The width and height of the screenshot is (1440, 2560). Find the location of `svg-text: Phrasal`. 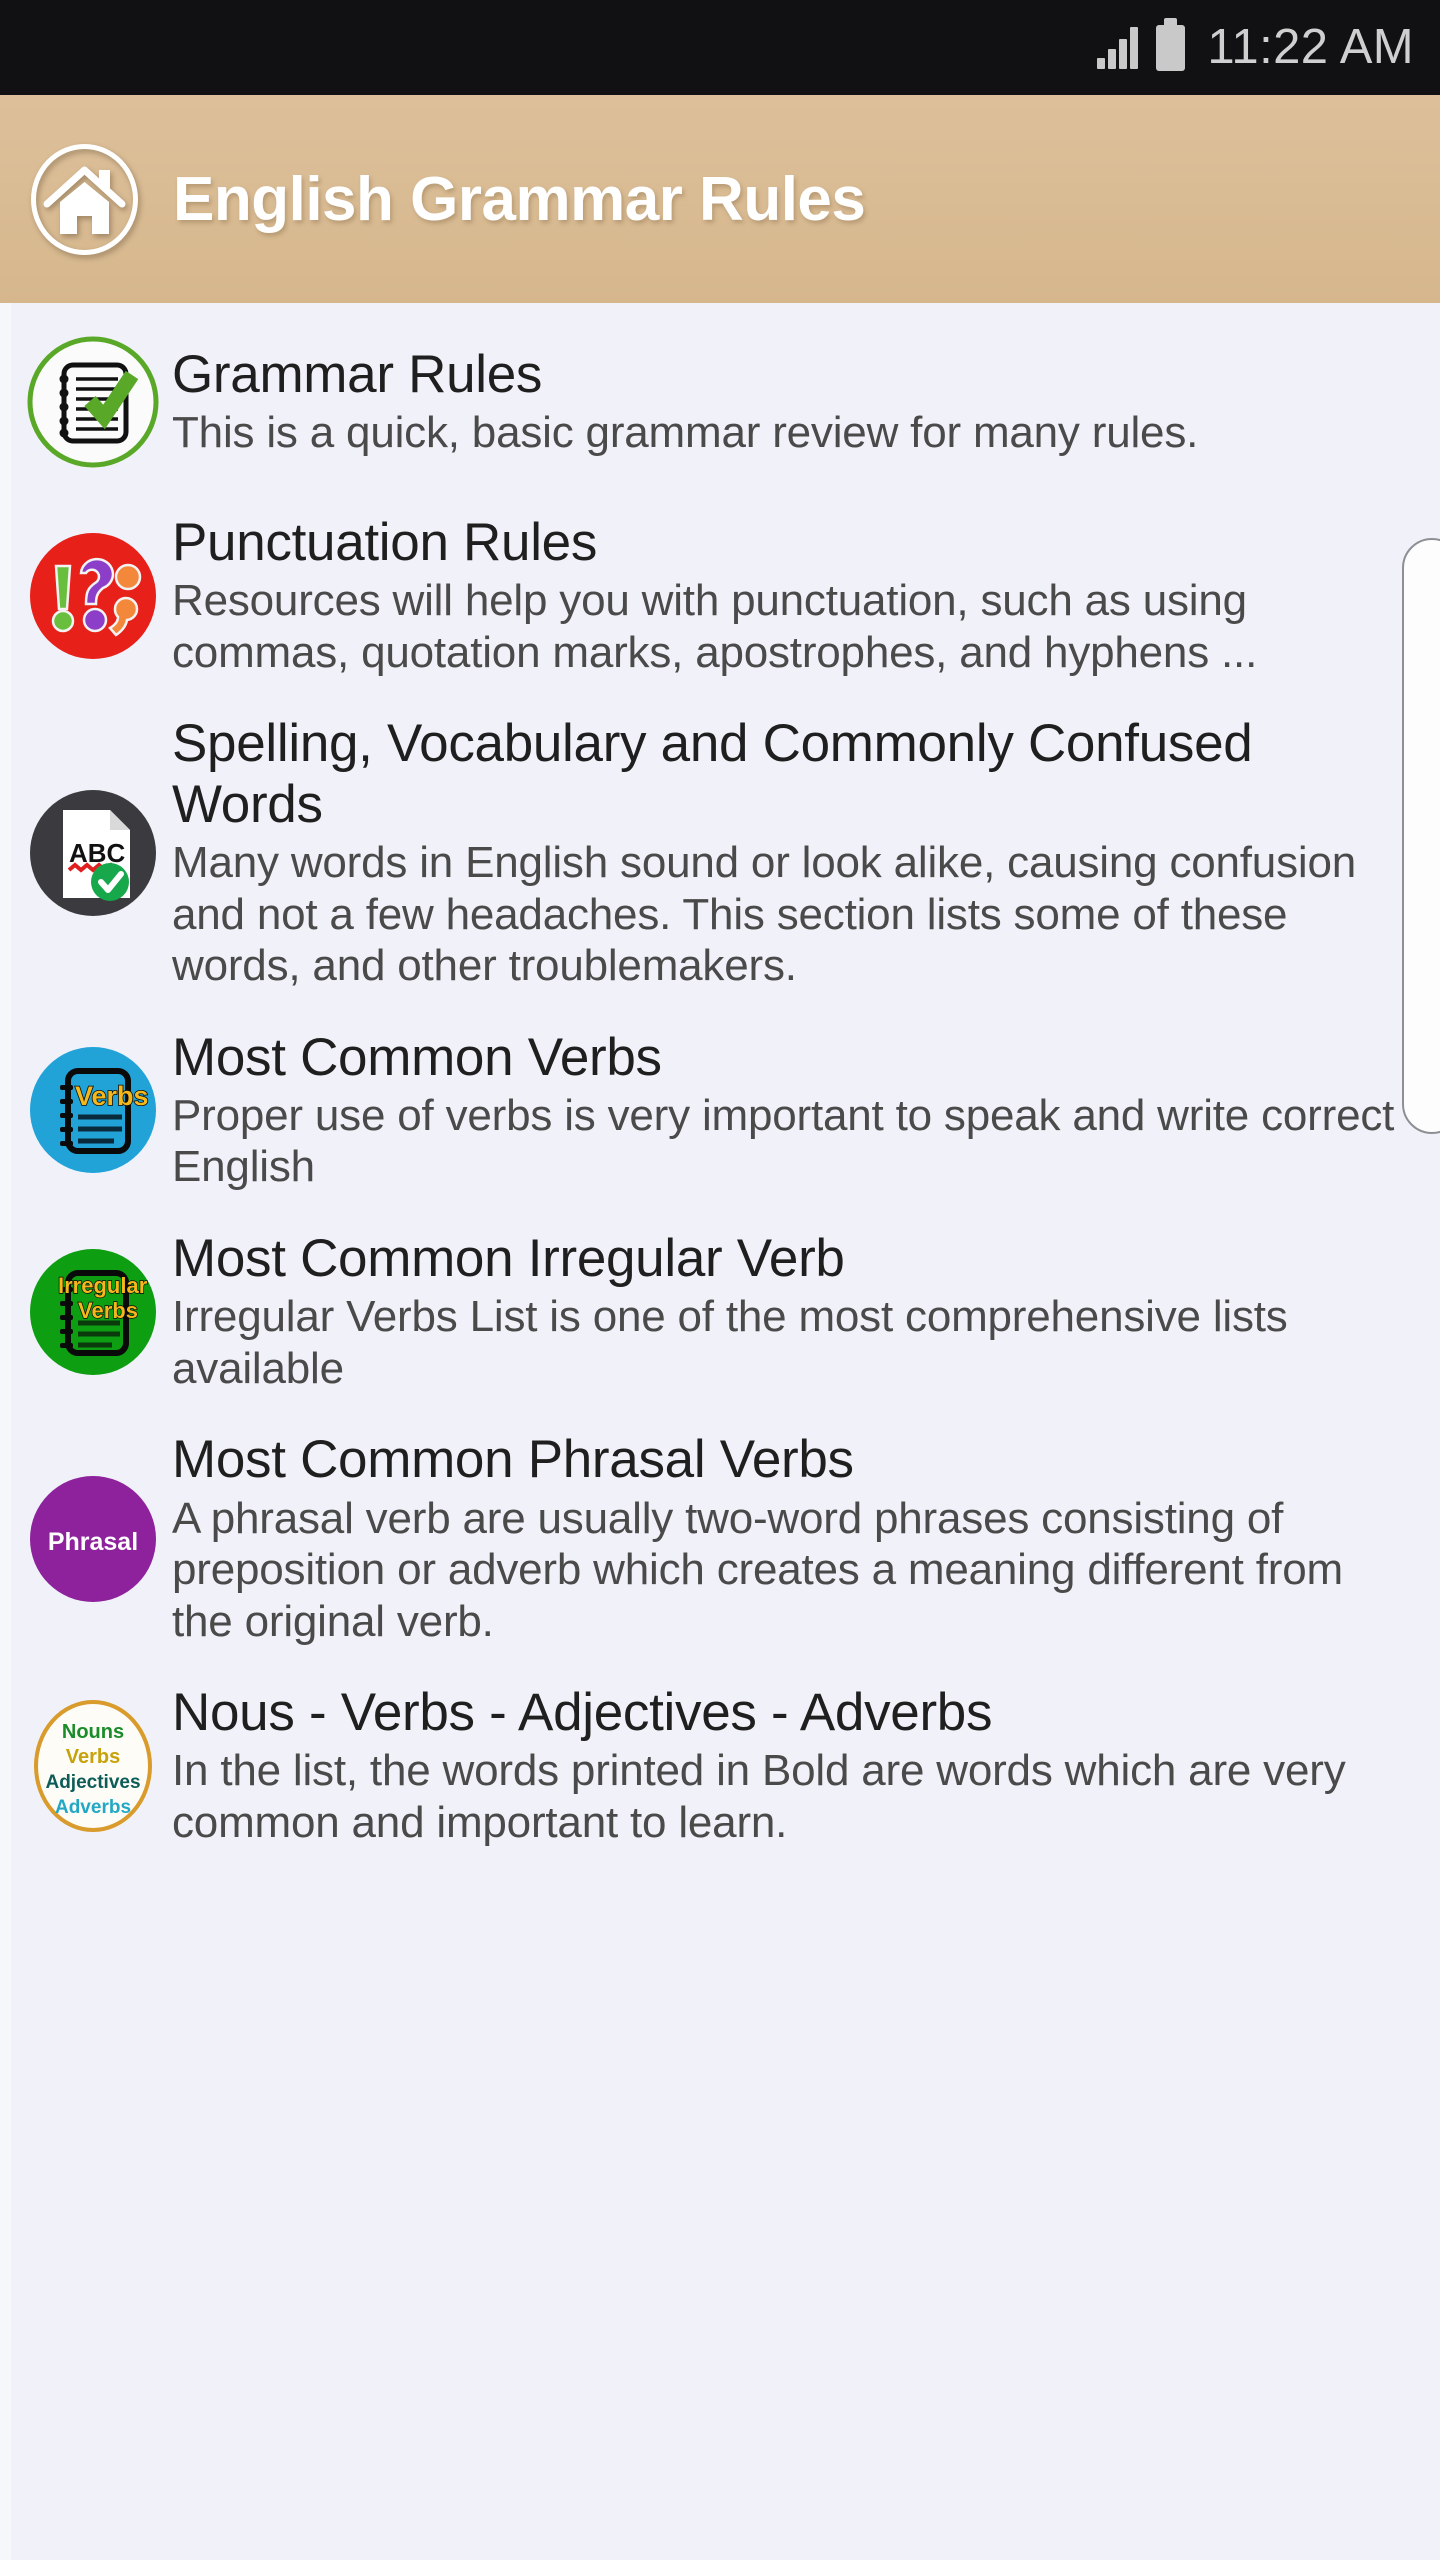

svg-text: Phrasal is located at coordinates (93, 1542).